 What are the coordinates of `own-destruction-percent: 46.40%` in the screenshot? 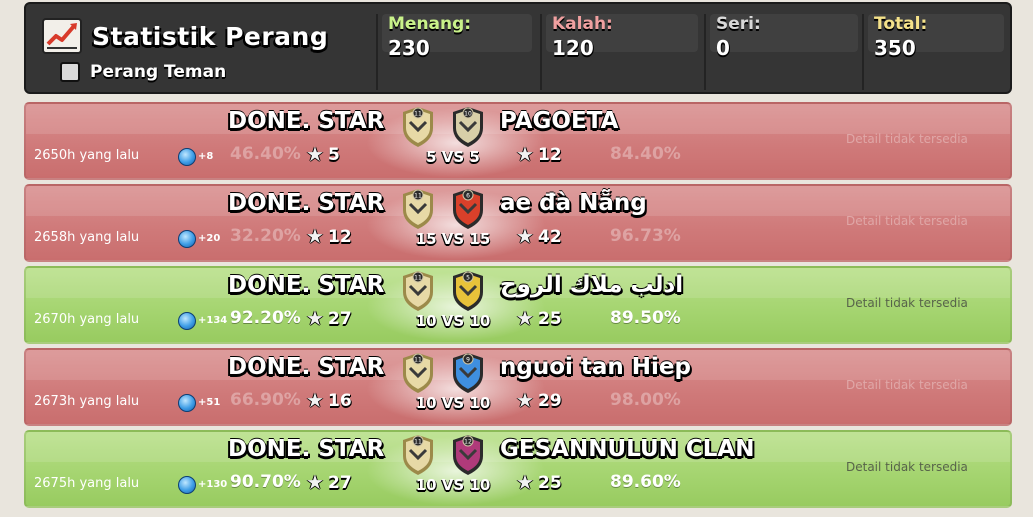 It's located at (265, 154).